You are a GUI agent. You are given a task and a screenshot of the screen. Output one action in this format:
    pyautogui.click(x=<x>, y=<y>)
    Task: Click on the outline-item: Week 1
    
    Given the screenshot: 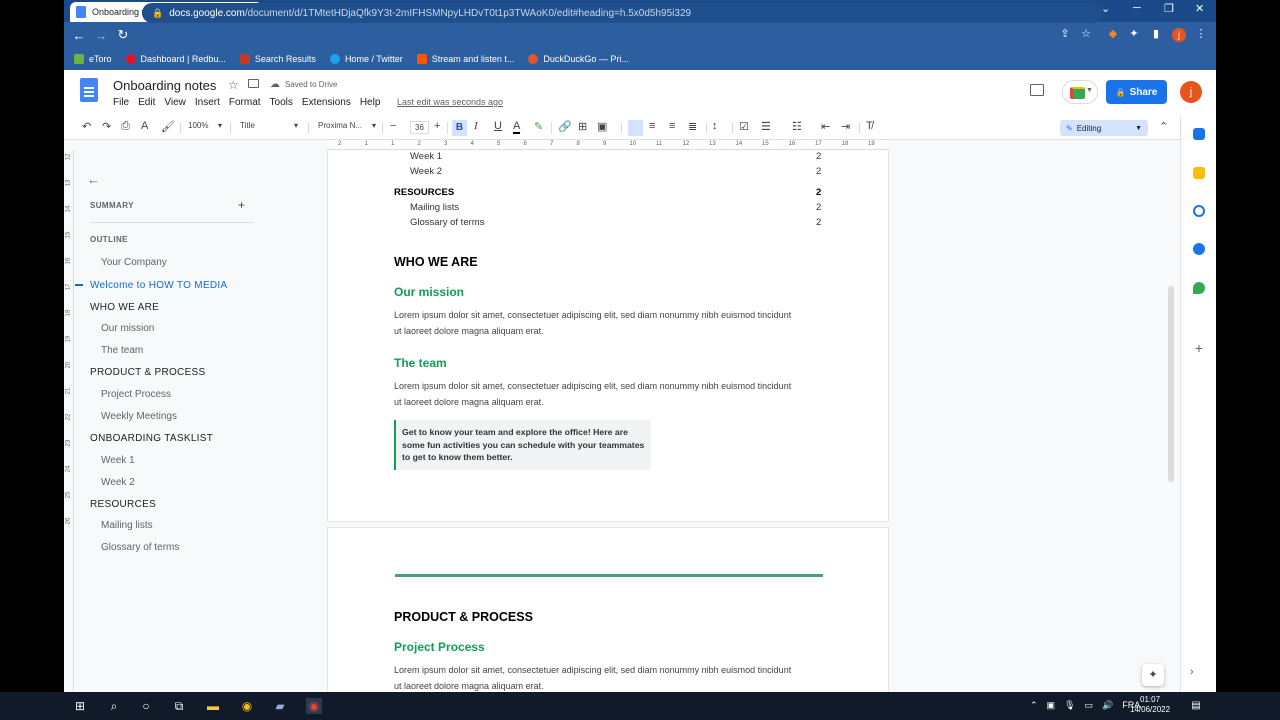 What is the action you would take?
    pyautogui.click(x=118, y=460)
    